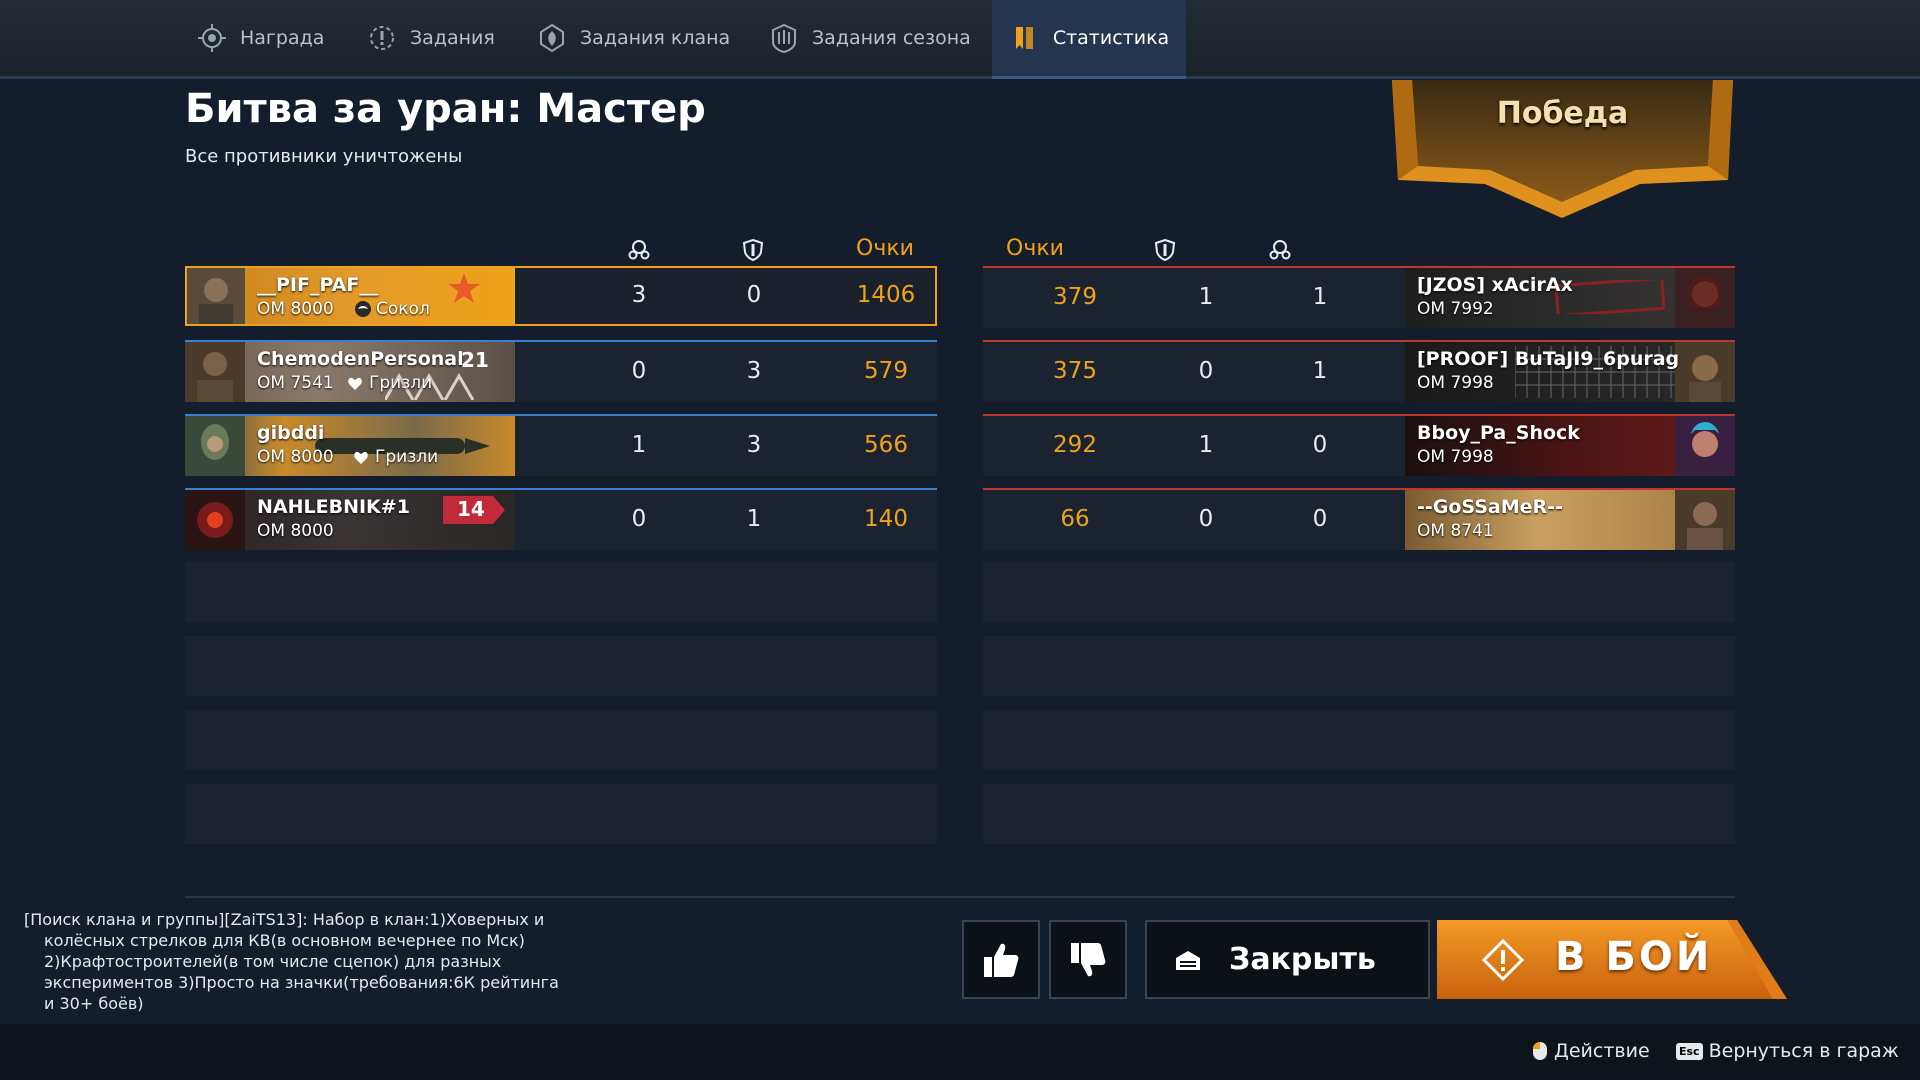  Describe the element at coordinates (885, 248) in the screenshot. I see `points-header-left: Очки` at that location.